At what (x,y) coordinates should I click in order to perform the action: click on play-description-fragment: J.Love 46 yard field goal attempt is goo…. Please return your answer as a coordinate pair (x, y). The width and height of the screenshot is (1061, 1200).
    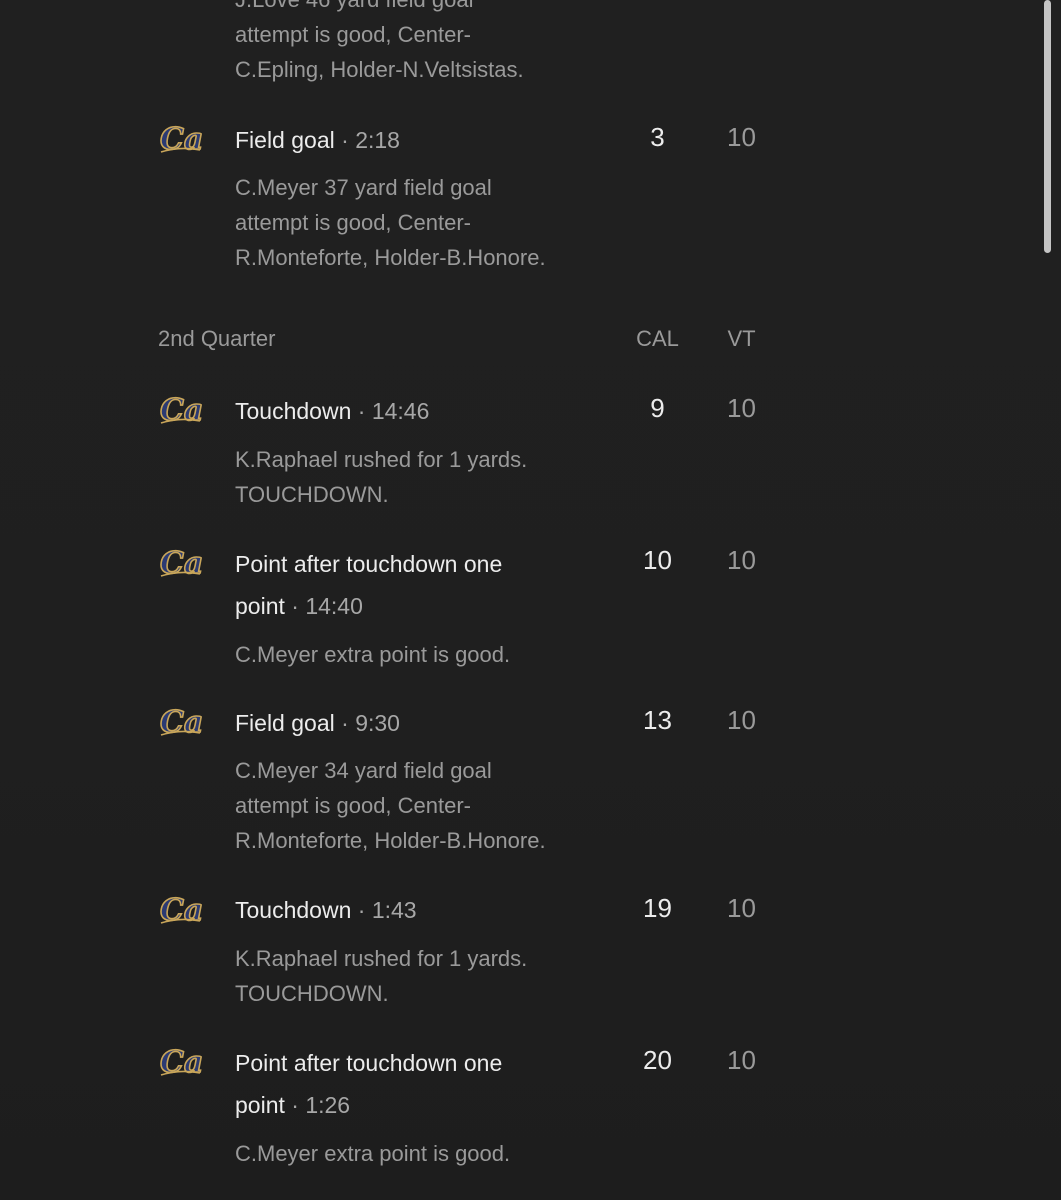
    Looking at the image, I should click on (425, 43).